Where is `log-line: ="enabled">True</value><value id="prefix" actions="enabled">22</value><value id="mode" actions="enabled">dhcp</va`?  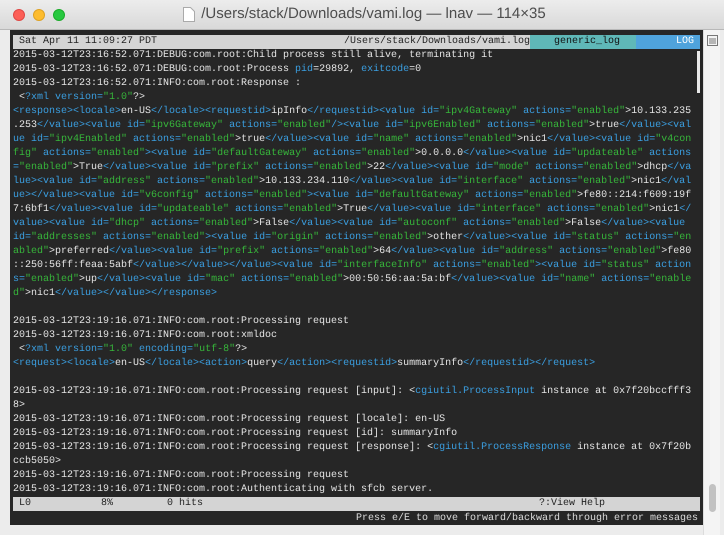
log-line: ="enabled">True</value><value id="prefix" actions="enabled">22</value><value id="mode" actions="enabled">dhcp</va is located at coordinates (352, 168).